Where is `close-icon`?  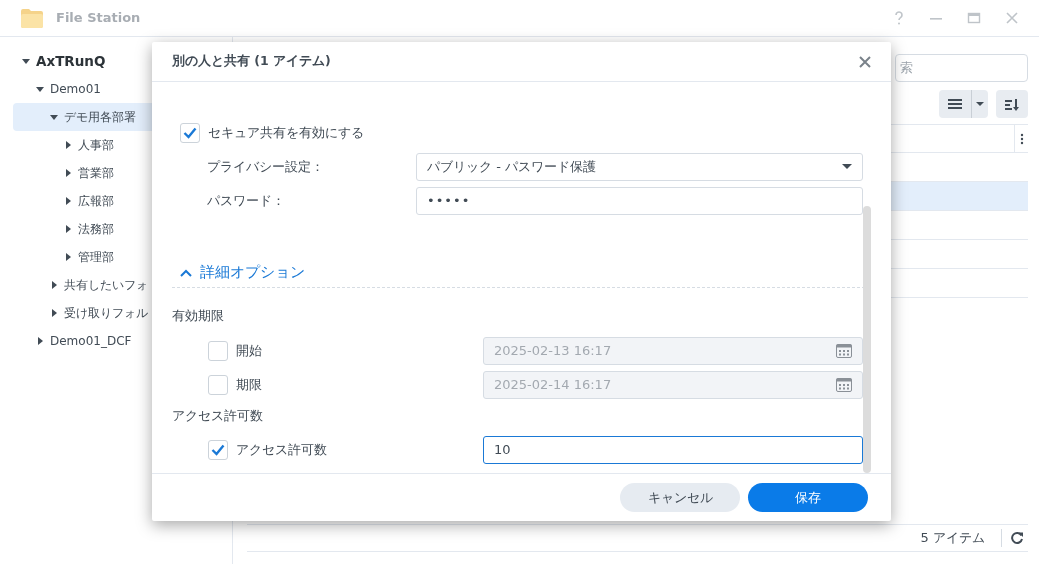
close-icon is located at coordinates (865, 61).